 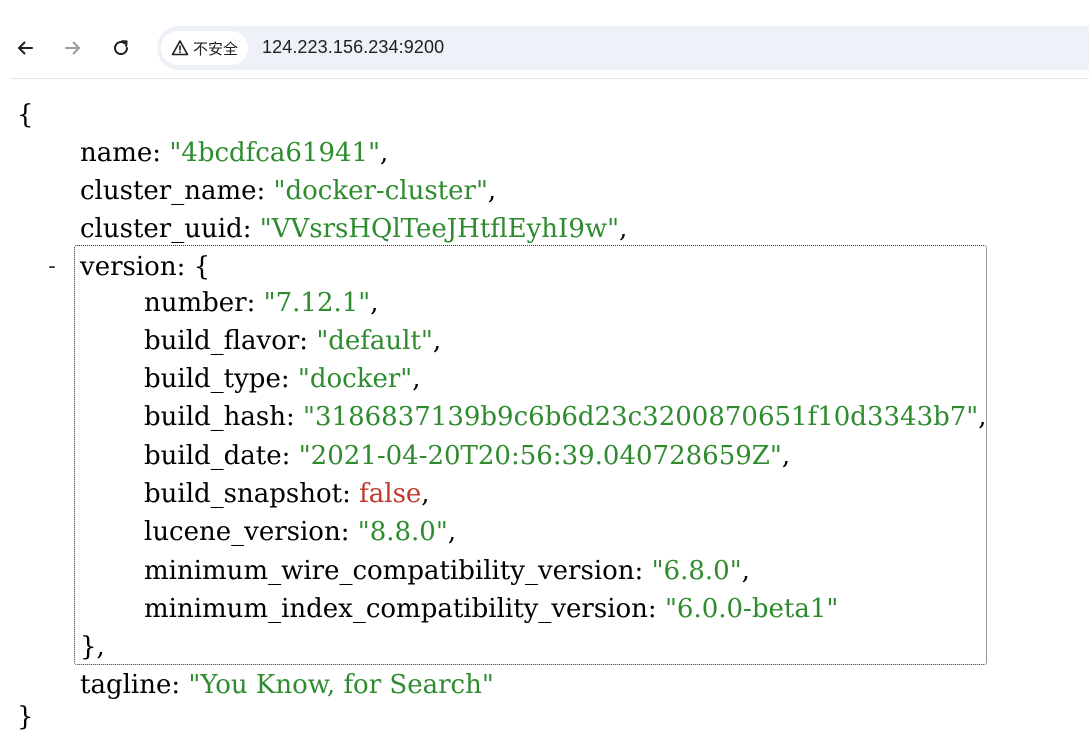 I want to click on json-value: "8.8.0", so click(x=402, y=532).